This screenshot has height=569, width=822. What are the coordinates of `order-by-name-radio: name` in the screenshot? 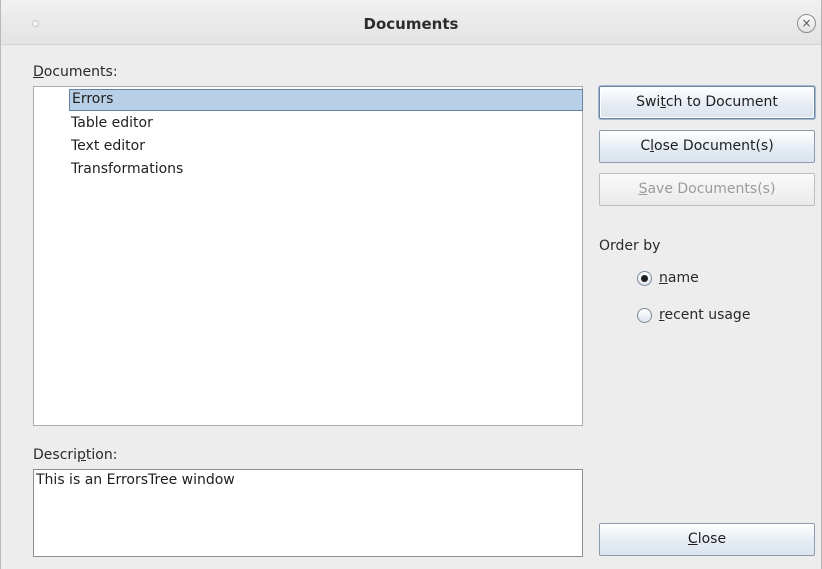 It's located at (668, 278).